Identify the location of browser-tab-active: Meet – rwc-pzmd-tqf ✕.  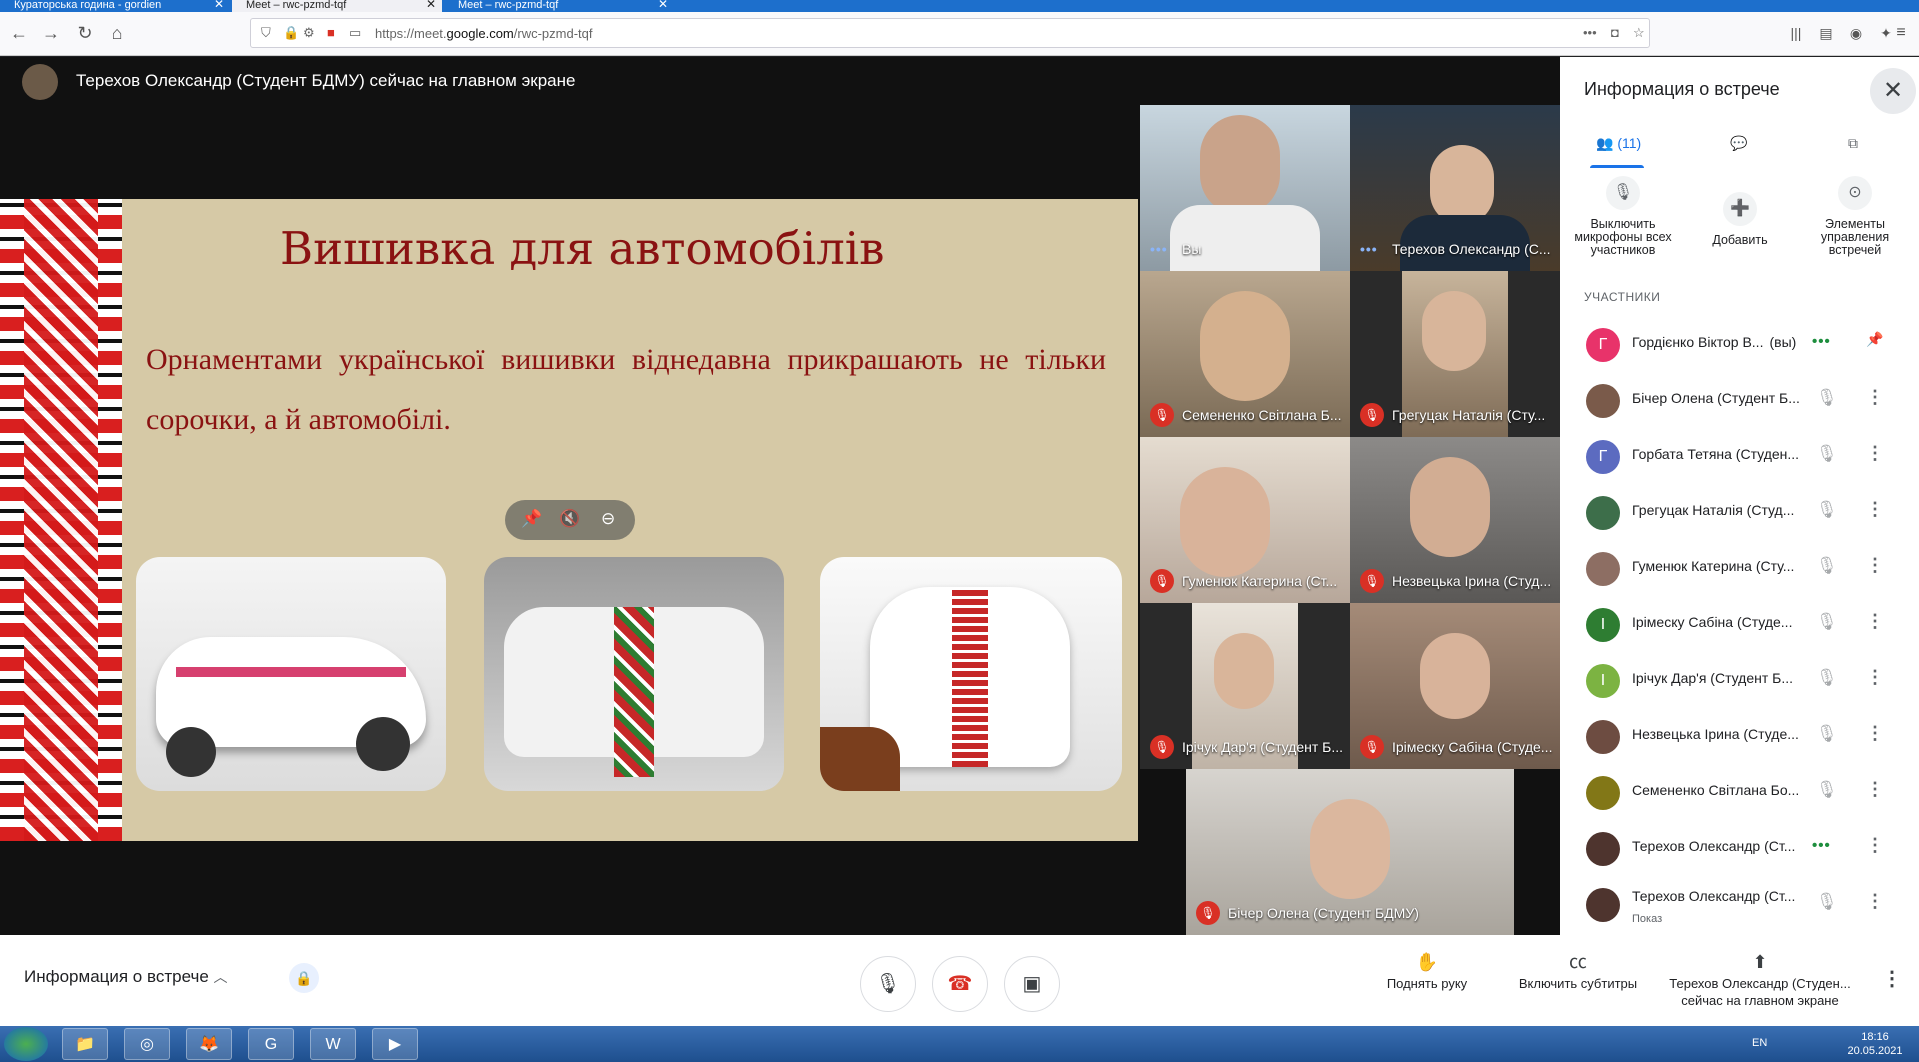
(337, 6).